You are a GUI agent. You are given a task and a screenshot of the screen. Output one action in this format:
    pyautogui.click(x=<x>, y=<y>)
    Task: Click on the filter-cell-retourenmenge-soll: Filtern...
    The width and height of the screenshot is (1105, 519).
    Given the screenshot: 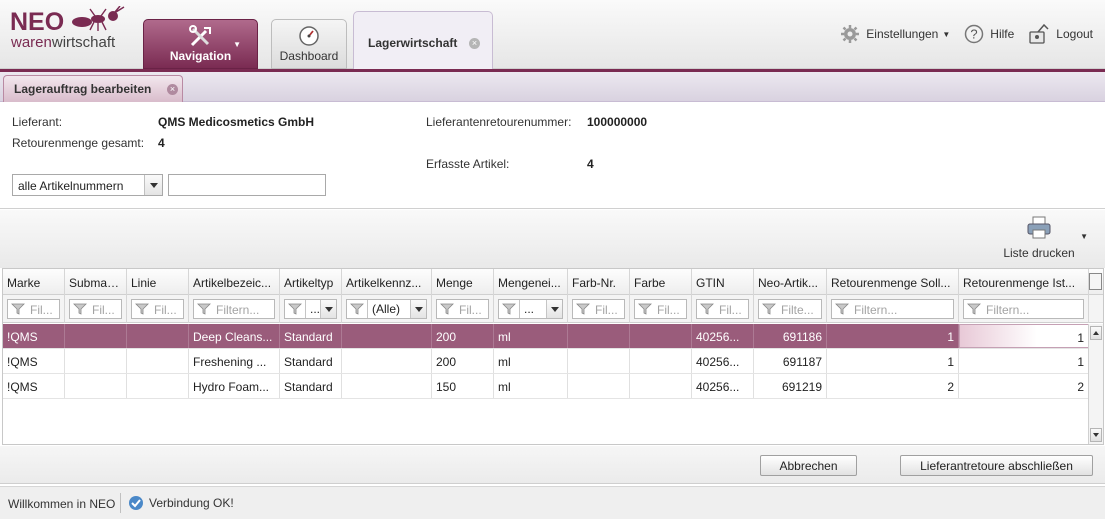 What is the action you would take?
    pyautogui.click(x=893, y=309)
    